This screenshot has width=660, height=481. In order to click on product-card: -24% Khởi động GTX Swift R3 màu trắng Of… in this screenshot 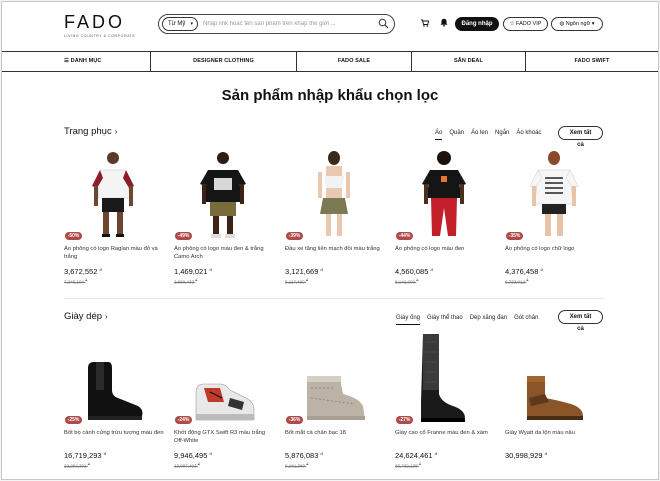, I will do `click(224, 400)`.